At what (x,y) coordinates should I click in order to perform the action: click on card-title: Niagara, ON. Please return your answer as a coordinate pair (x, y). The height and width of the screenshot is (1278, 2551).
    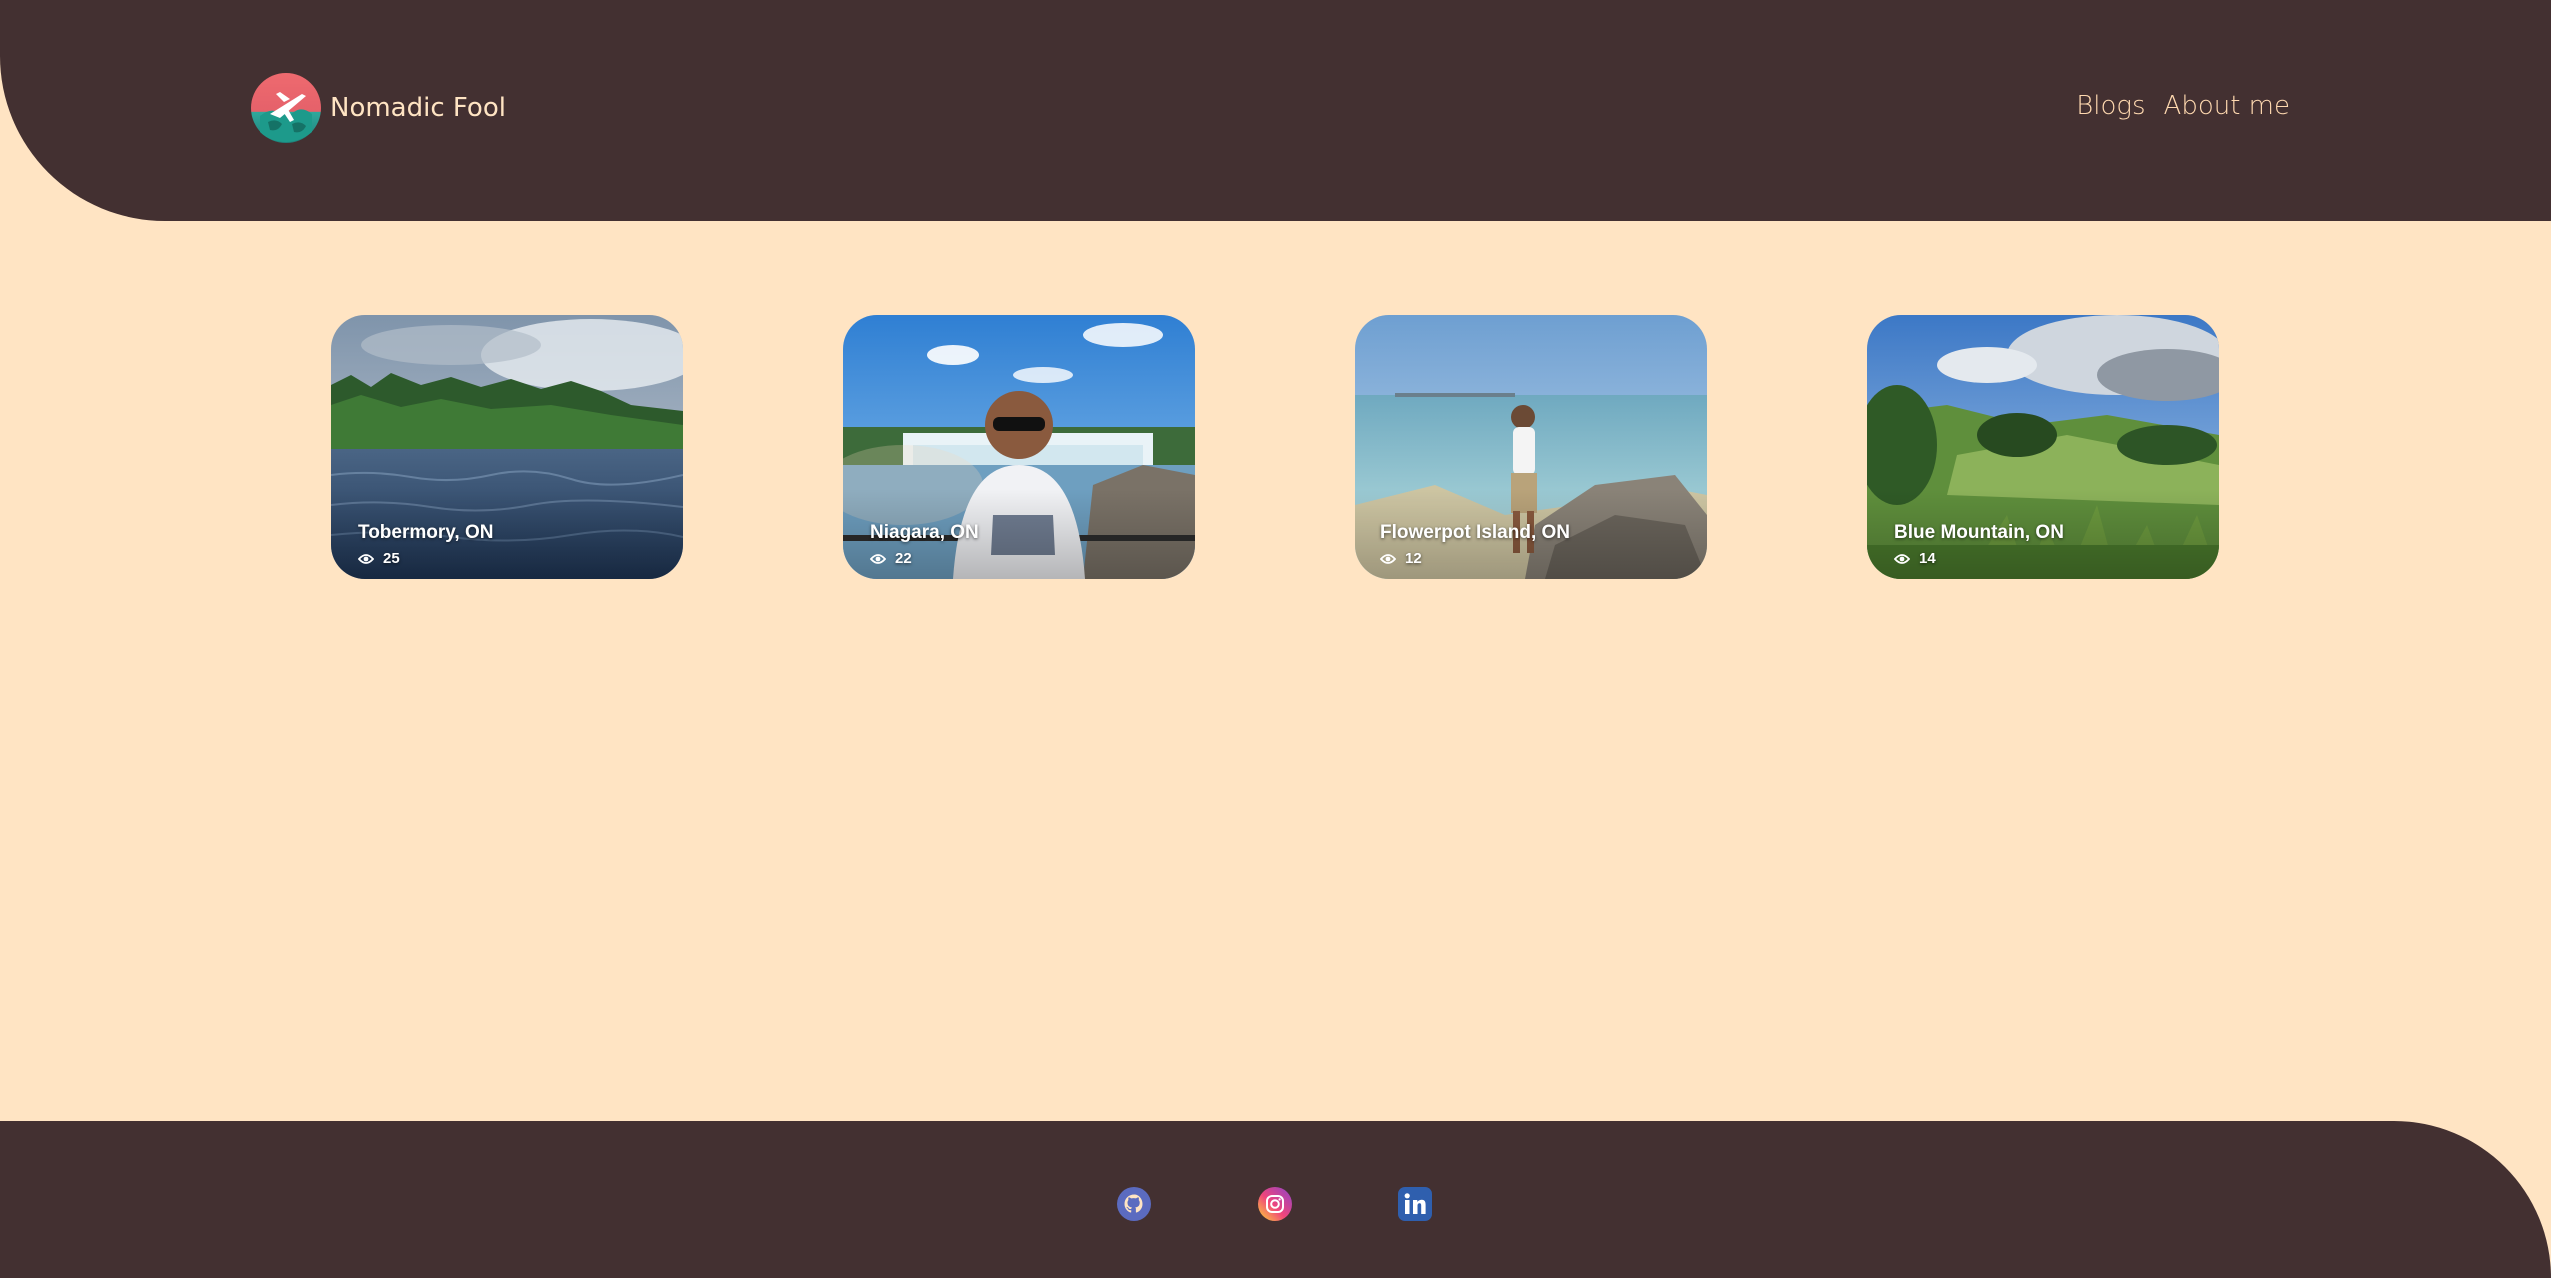
    Looking at the image, I should click on (924, 532).